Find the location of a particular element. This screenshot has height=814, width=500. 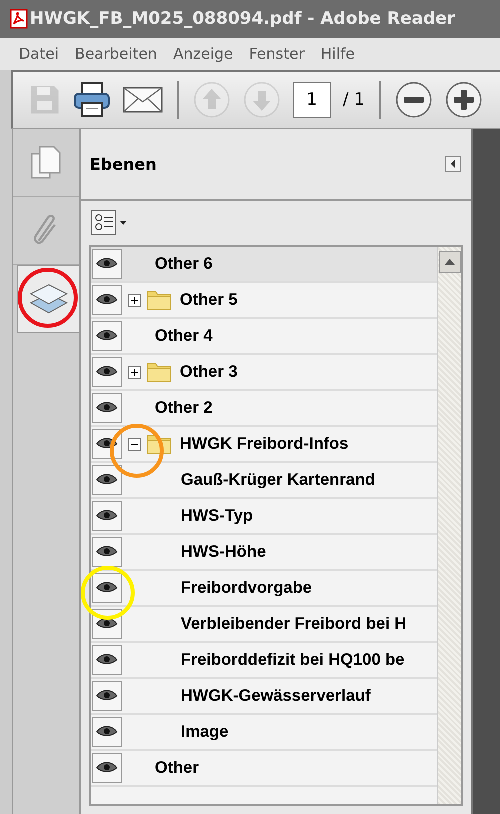

layer-row: Other 3 is located at coordinates (264, 373).